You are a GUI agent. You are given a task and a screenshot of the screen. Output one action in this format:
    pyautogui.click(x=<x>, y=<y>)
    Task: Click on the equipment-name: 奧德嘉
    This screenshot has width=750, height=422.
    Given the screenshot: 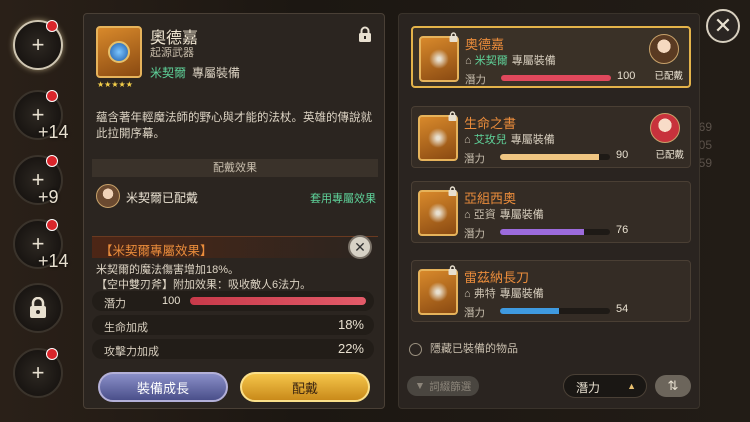 What is the action you would take?
    pyautogui.click(x=485, y=44)
    